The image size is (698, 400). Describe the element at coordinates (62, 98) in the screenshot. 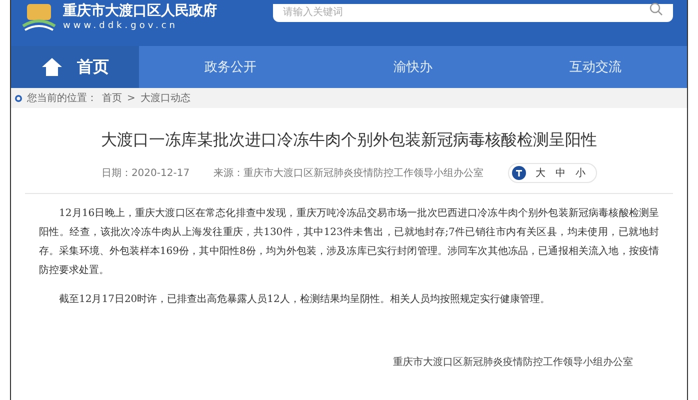

I see `breadcrumb-label: 您当前的位置：` at that location.